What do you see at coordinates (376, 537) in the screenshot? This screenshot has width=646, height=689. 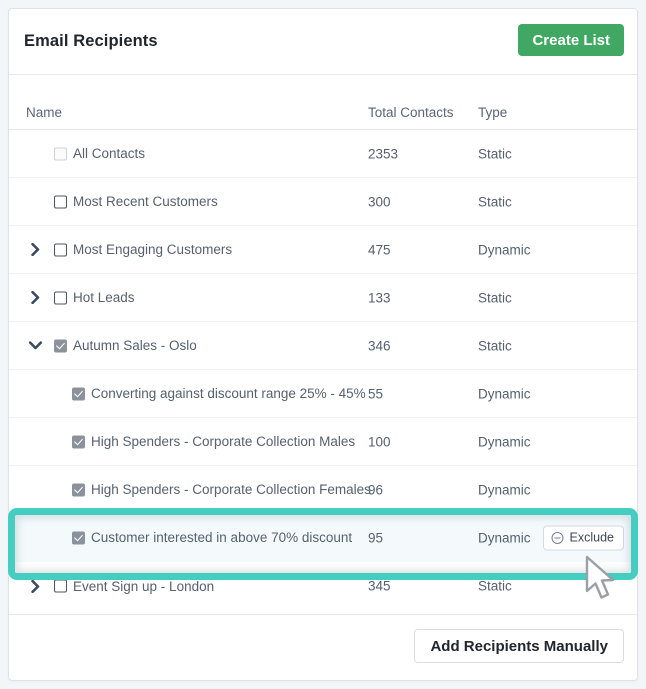 I see `row-total-contacts: 95` at bounding box center [376, 537].